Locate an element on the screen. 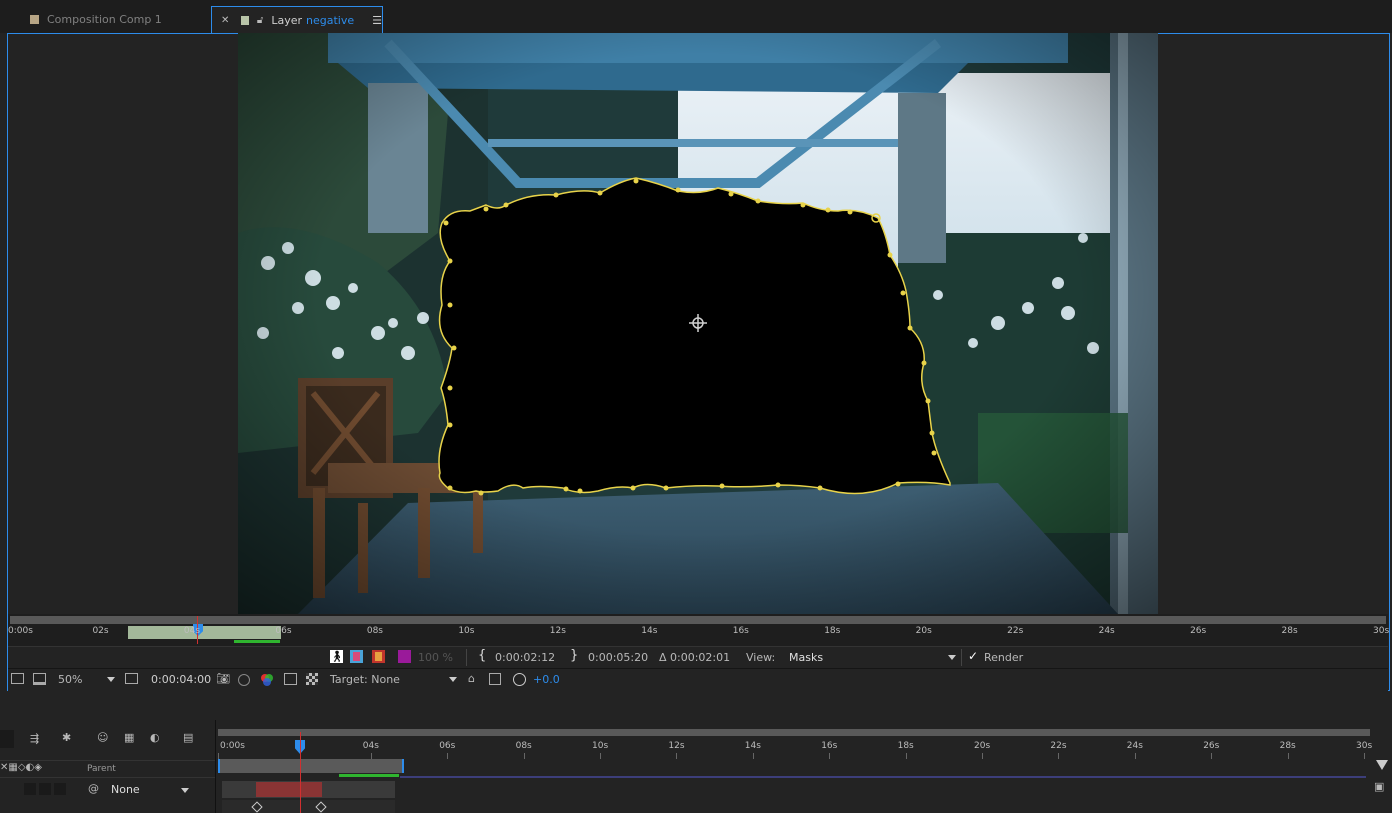 Image resolution: width=1392 pixels, height=813 pixels. out-point-icon: } is located at coordinates (574, 655).